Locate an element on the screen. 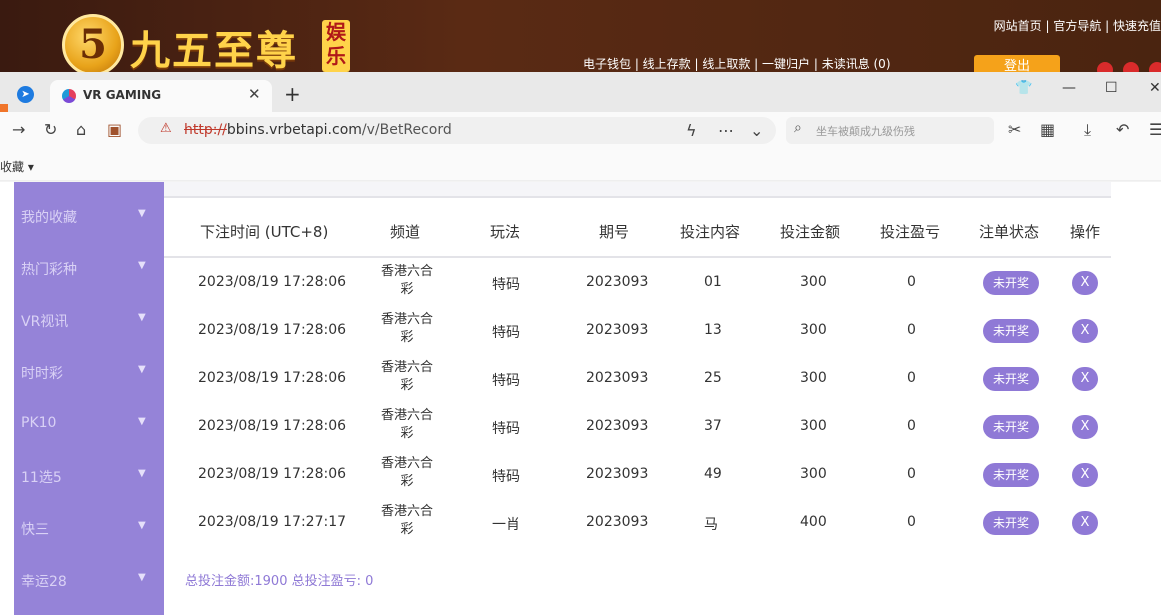 The width and height of the screenshot is (1161, 615). site-logo-tag: 娱乐 is located at coordinates (336, 46).